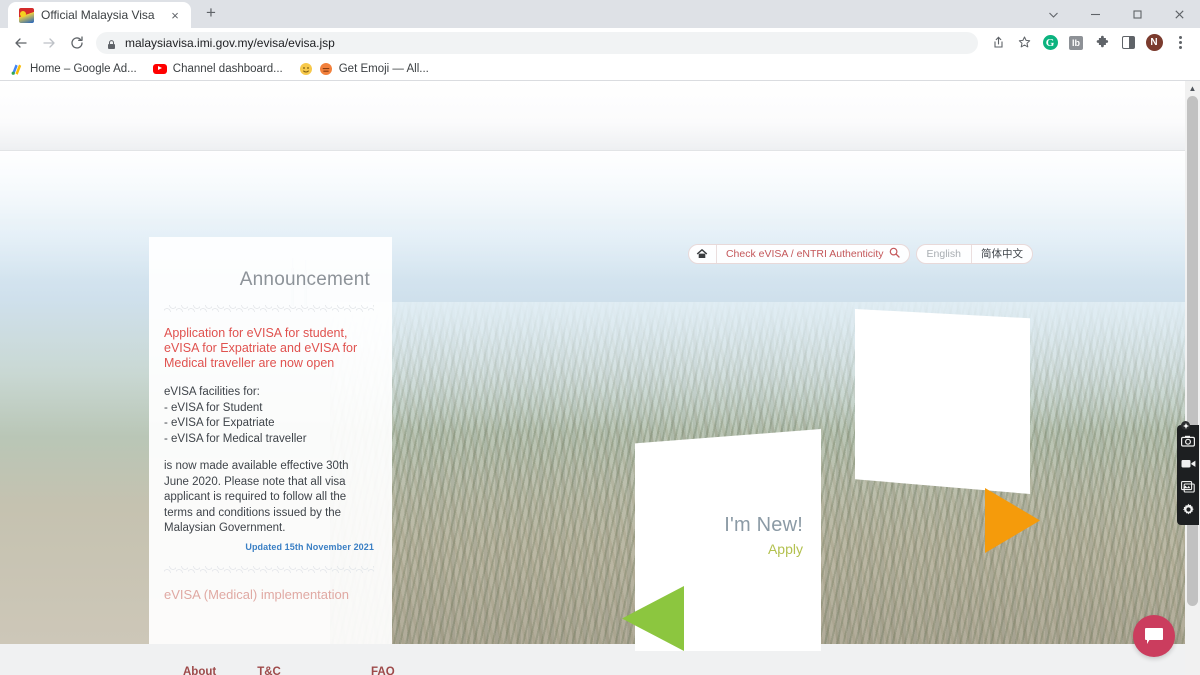  I want to click on browser-tab: Official Malaysia Visa ×, so click(99, 15).